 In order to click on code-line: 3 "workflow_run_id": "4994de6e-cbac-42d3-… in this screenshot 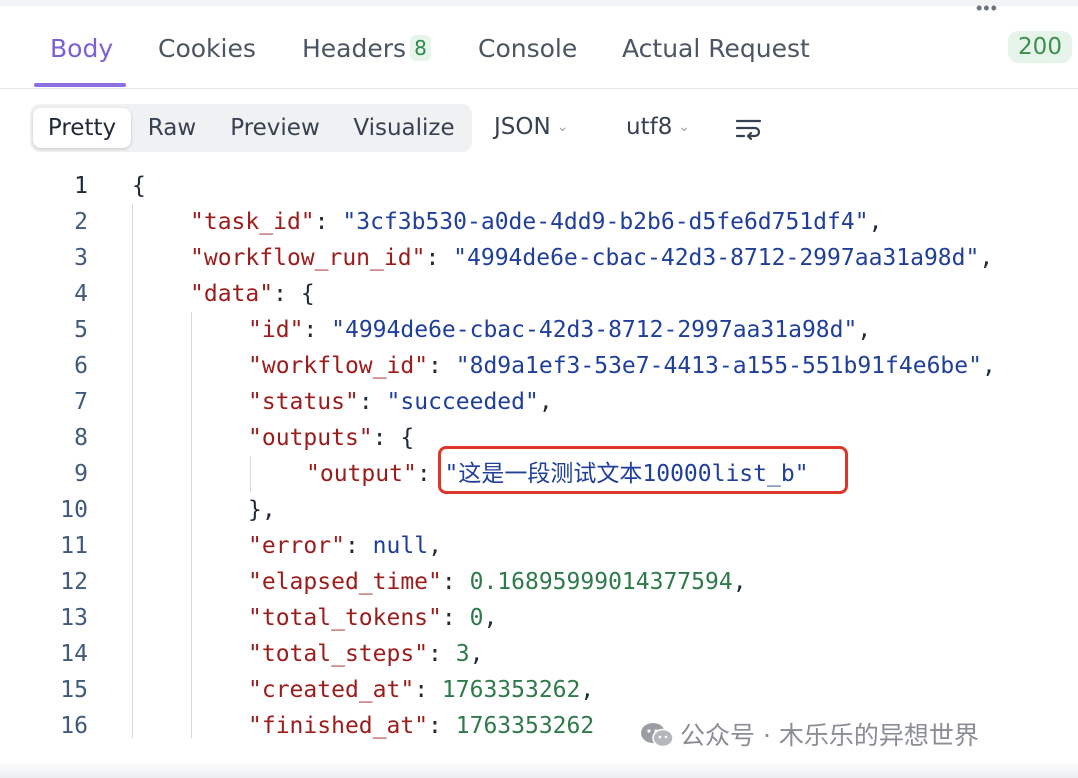, I will do `click(534, 258)`.